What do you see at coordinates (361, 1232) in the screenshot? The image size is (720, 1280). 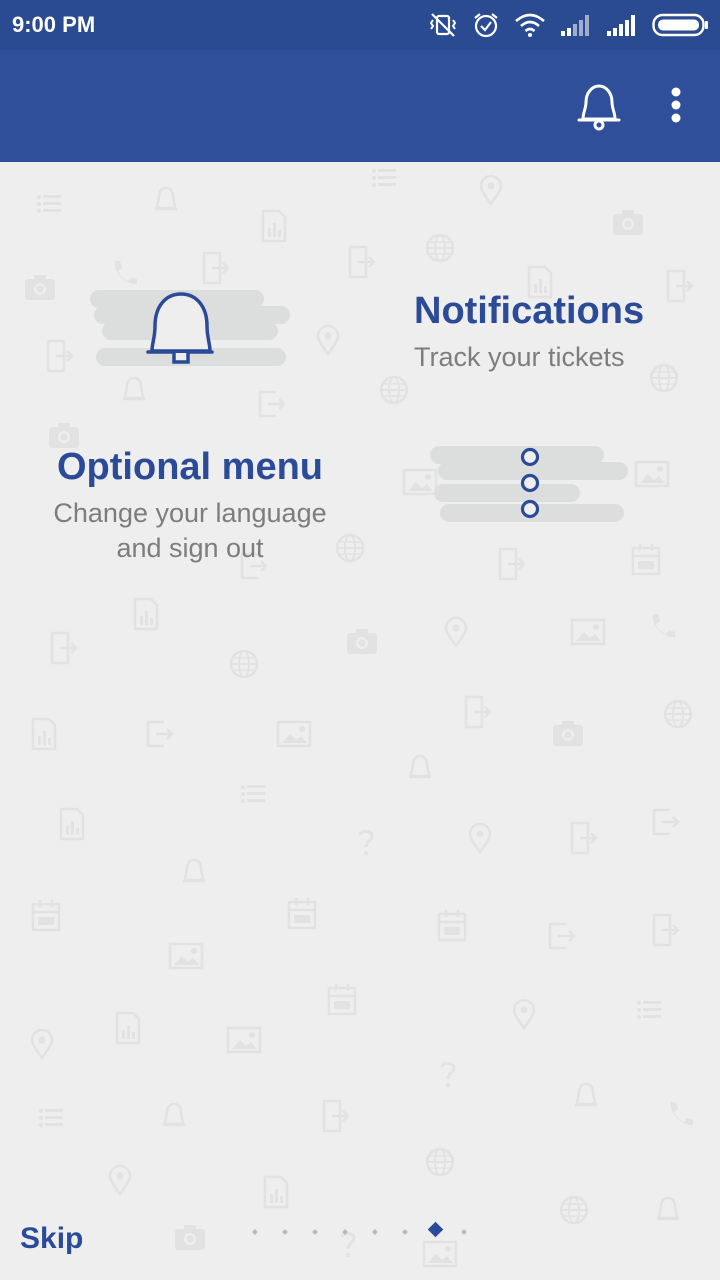 I see `page-indicator` at bounding box center [361, 1232].